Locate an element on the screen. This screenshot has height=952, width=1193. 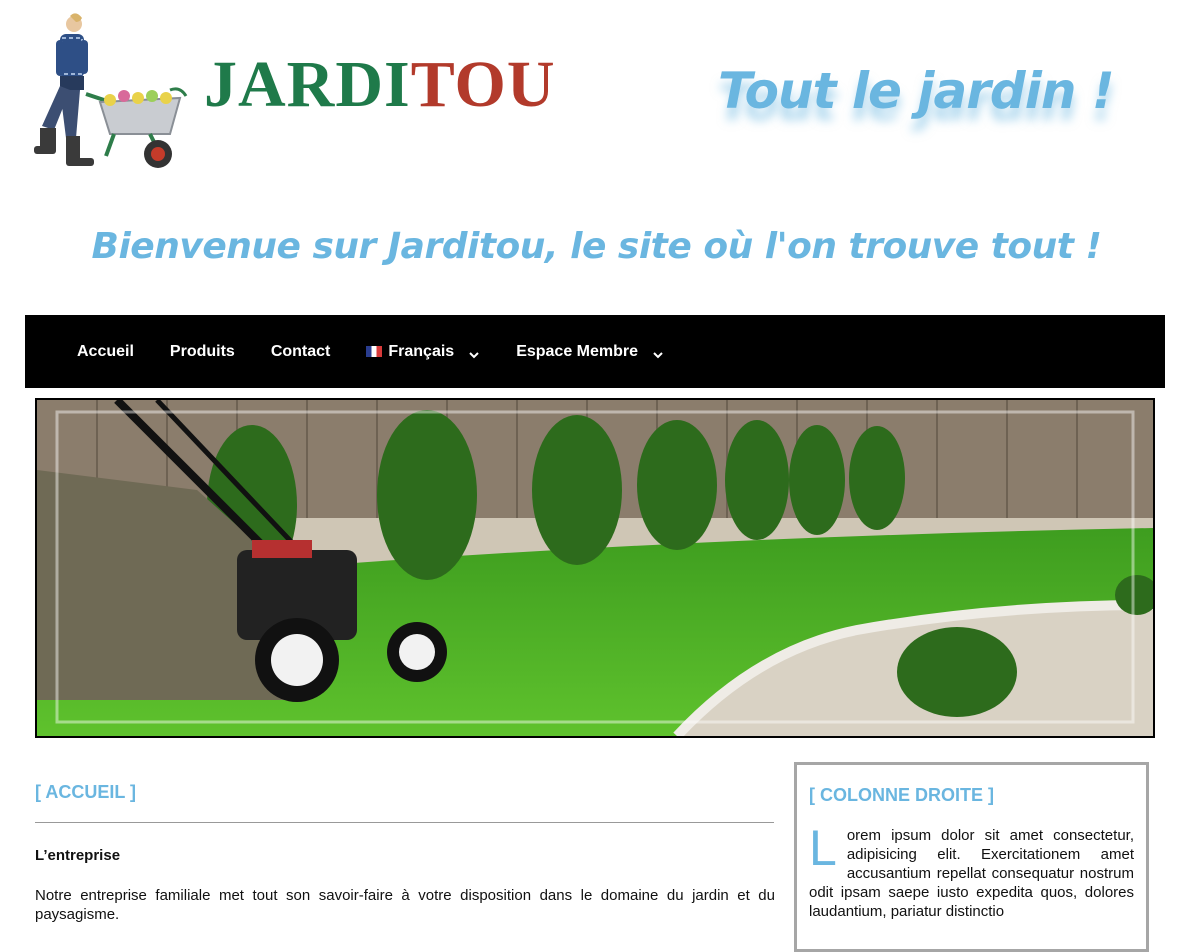
nav-item-label: Produits is located at coordinates (202, 351).